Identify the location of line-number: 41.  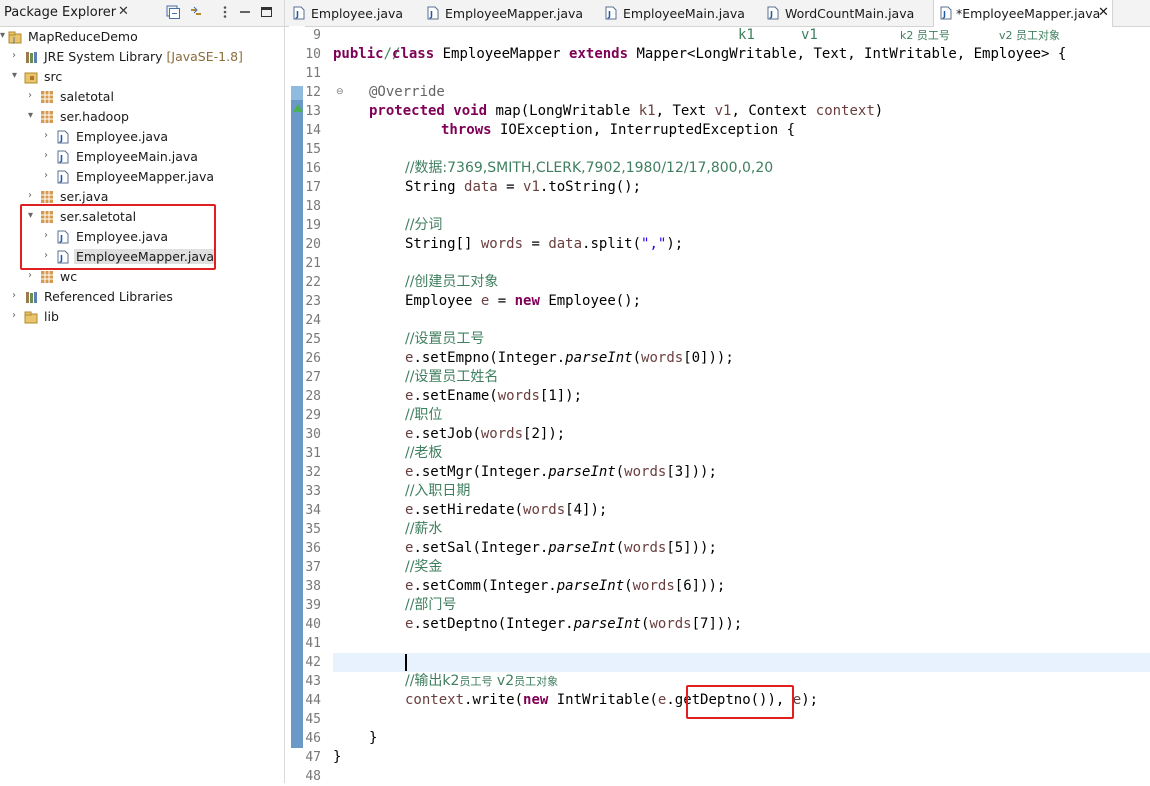
(313, 643).